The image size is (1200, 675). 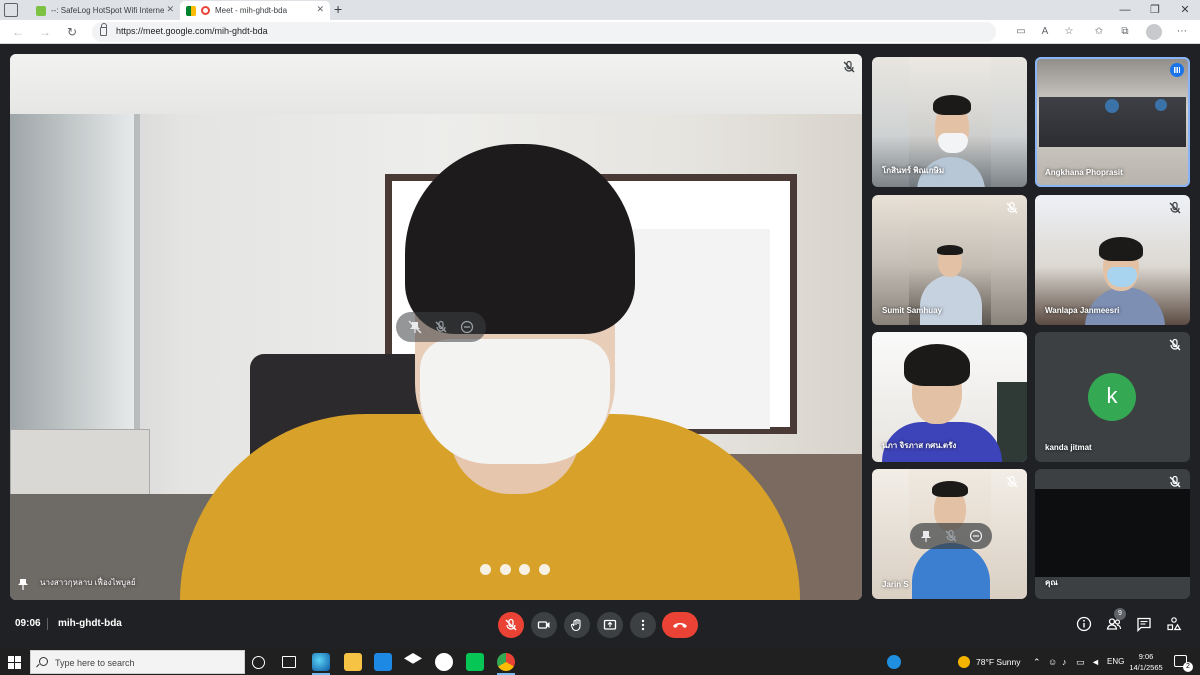 What do you see at coordinates (1068, 447) in the screenshot?
I see `participant-name: kanda jitmat` at bounding box center [1068, 447].